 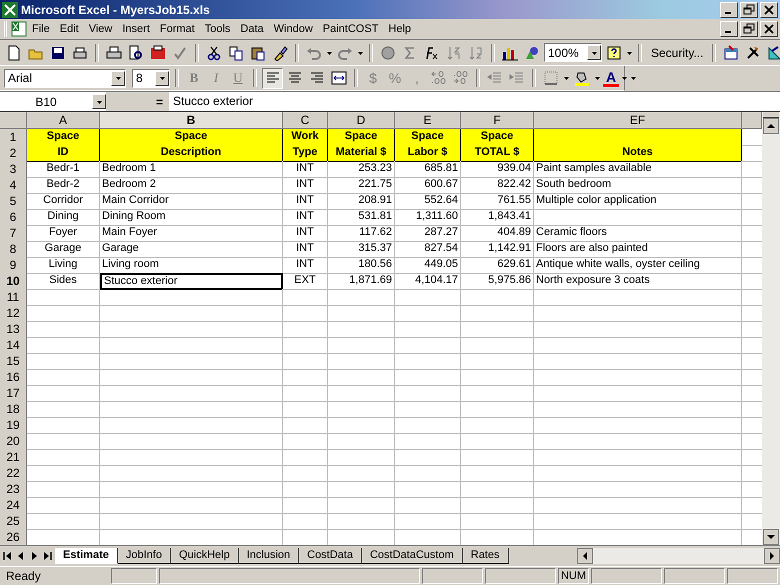 I want to click on table-cell: Dining, so click(x=63, y=217).